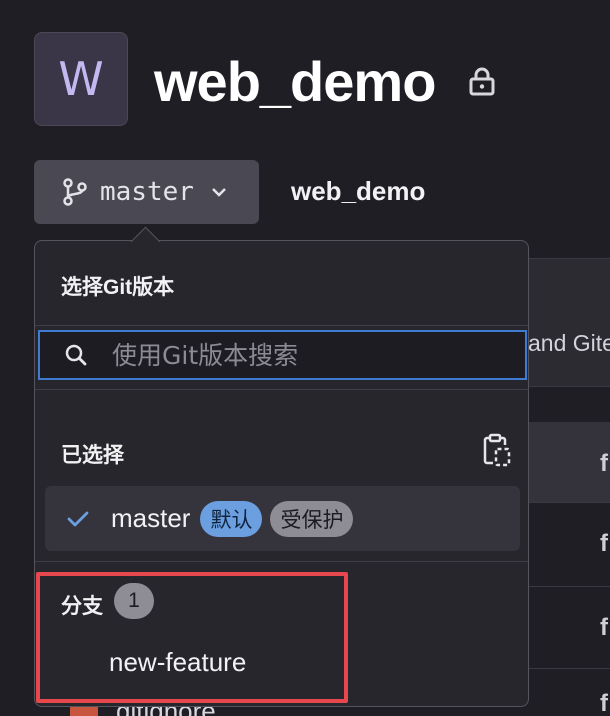  What do you see at coordinates (295, 82) in the screenshot?
I see `project-title: web_demo` at bounding box center [295, 82].